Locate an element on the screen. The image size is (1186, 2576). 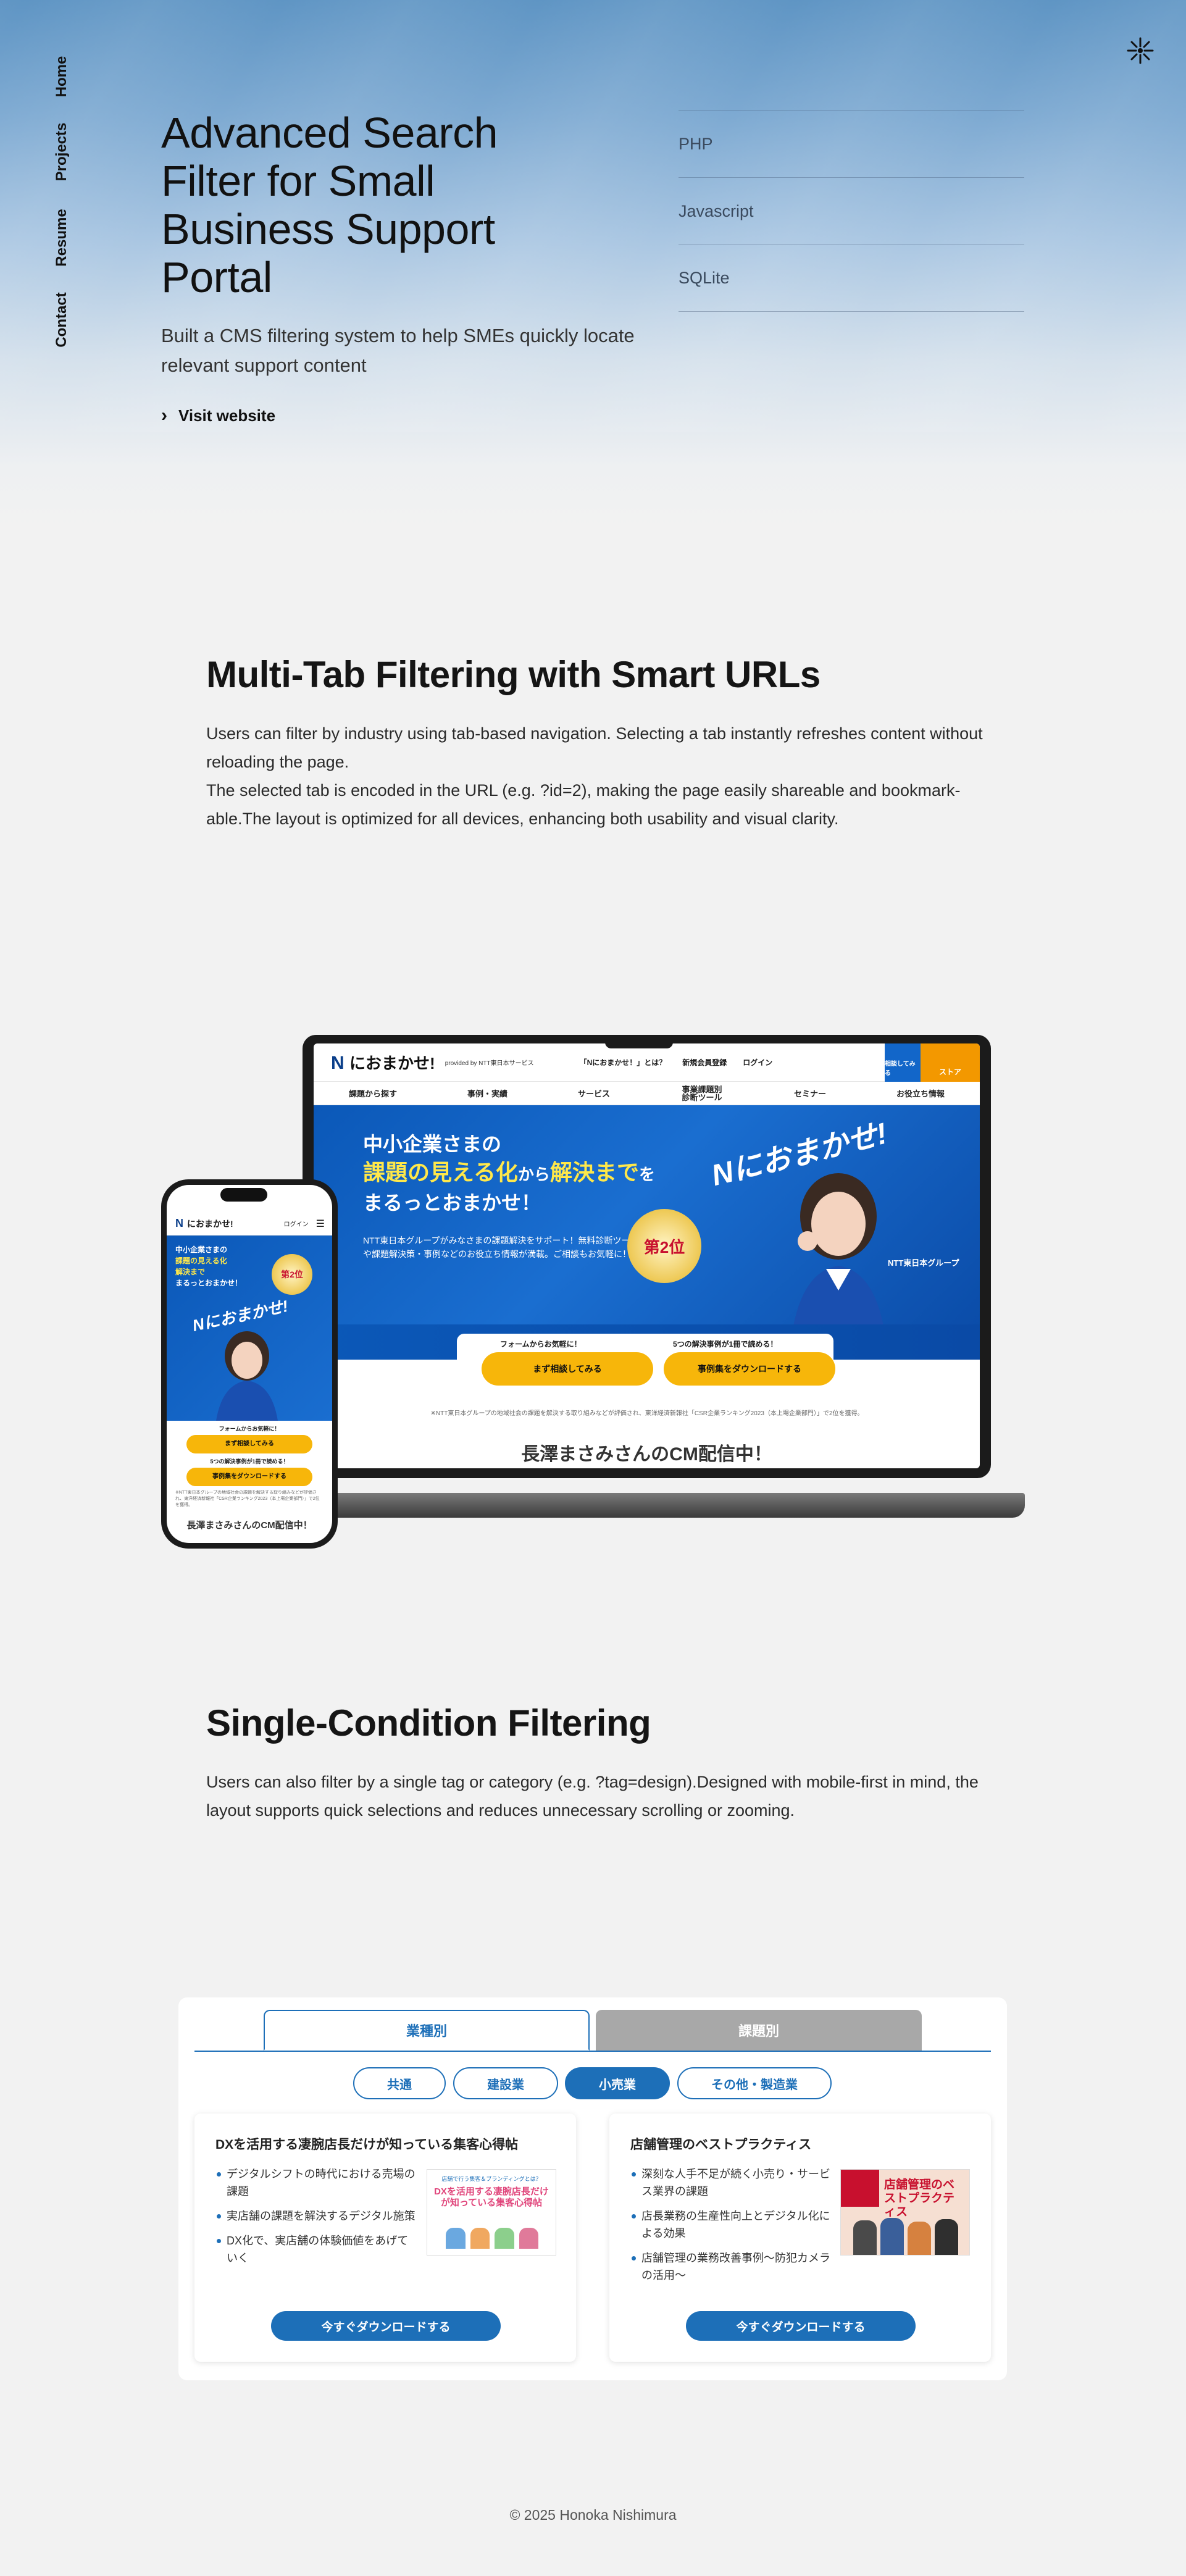
hero-line1: 中小企業さまの is located at coordinates (432, 1144).